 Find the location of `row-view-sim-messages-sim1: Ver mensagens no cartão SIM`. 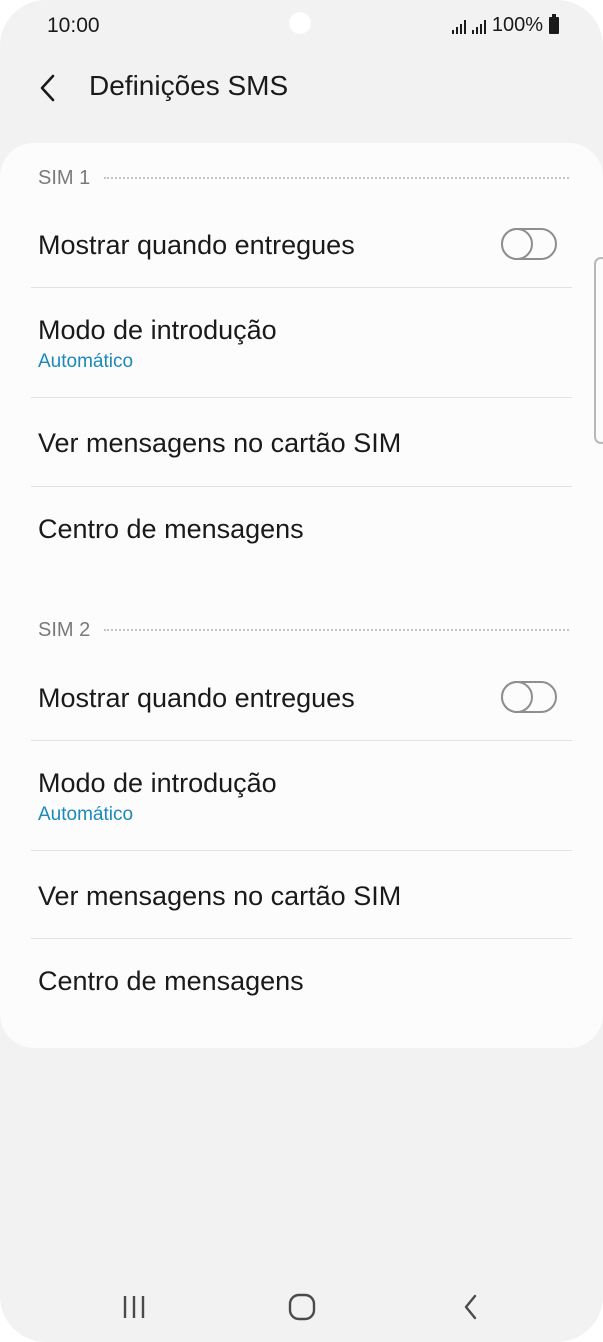

row-view-sim-messages-sim1: Ver mensagens no cartão SIM is located at coordinates (301, 442).